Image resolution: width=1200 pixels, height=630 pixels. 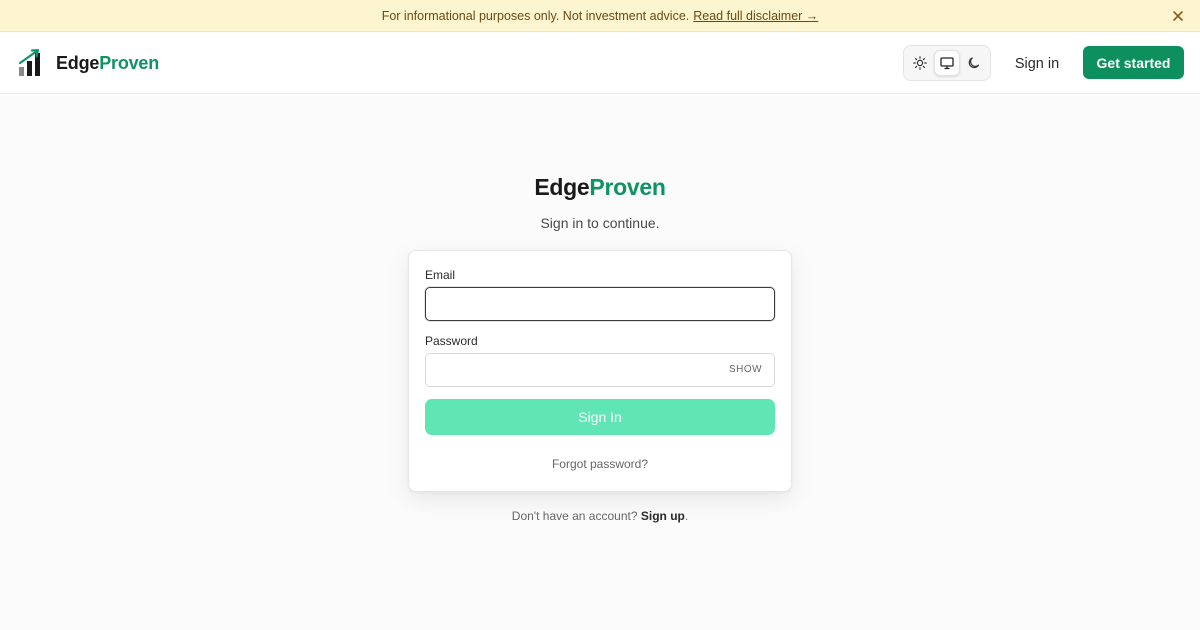 What do you see at coordinates (686, 516) in the screenshot?
I see `signup-suffix: .` at bounding box center [686, 516].